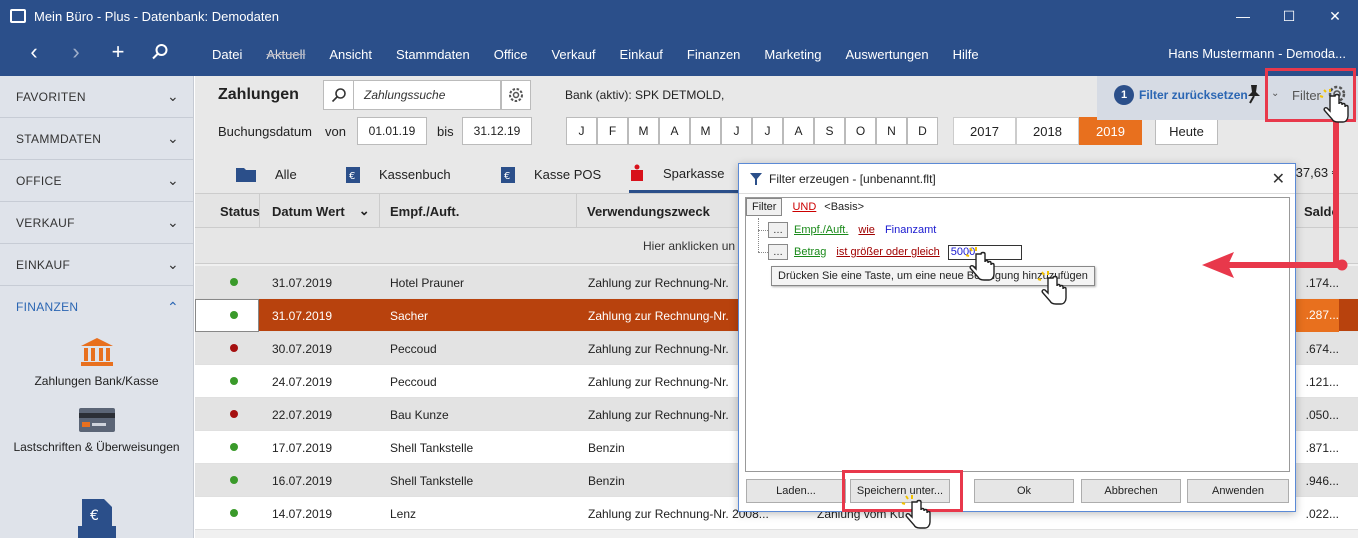  Describe the element at coordinates (1325, 211) in the screenshot. I see `column-saldo: Saldo` at that location.